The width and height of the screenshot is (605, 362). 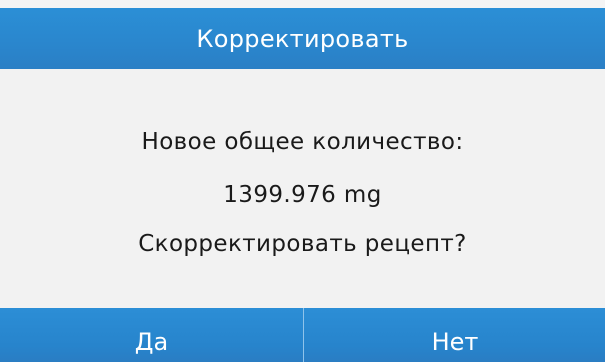 What do you see at coordinates (455, 342) in the screenshot?
I see `no-button-label: Нет` at bounding box center [455, 342].